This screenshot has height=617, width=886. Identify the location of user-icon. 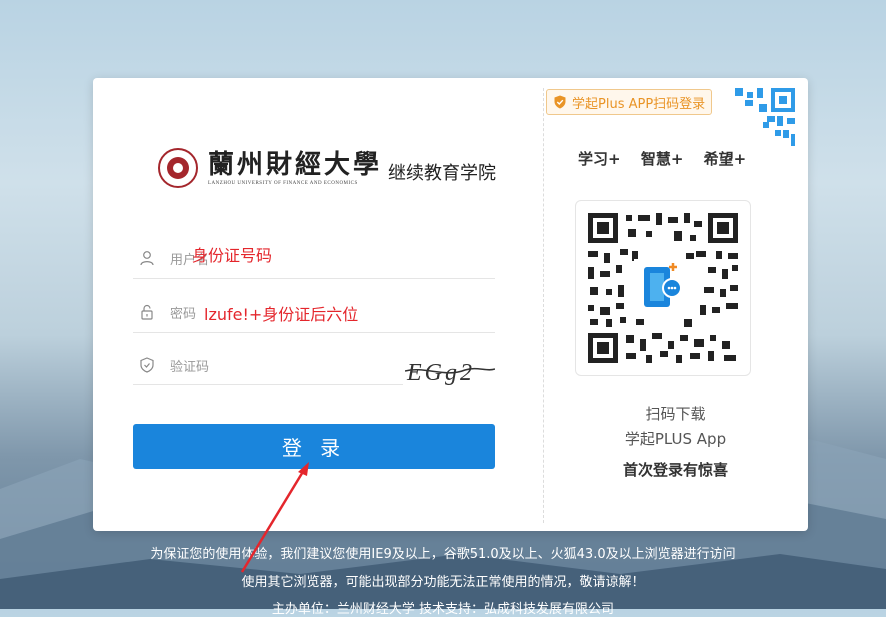
(147, 258).